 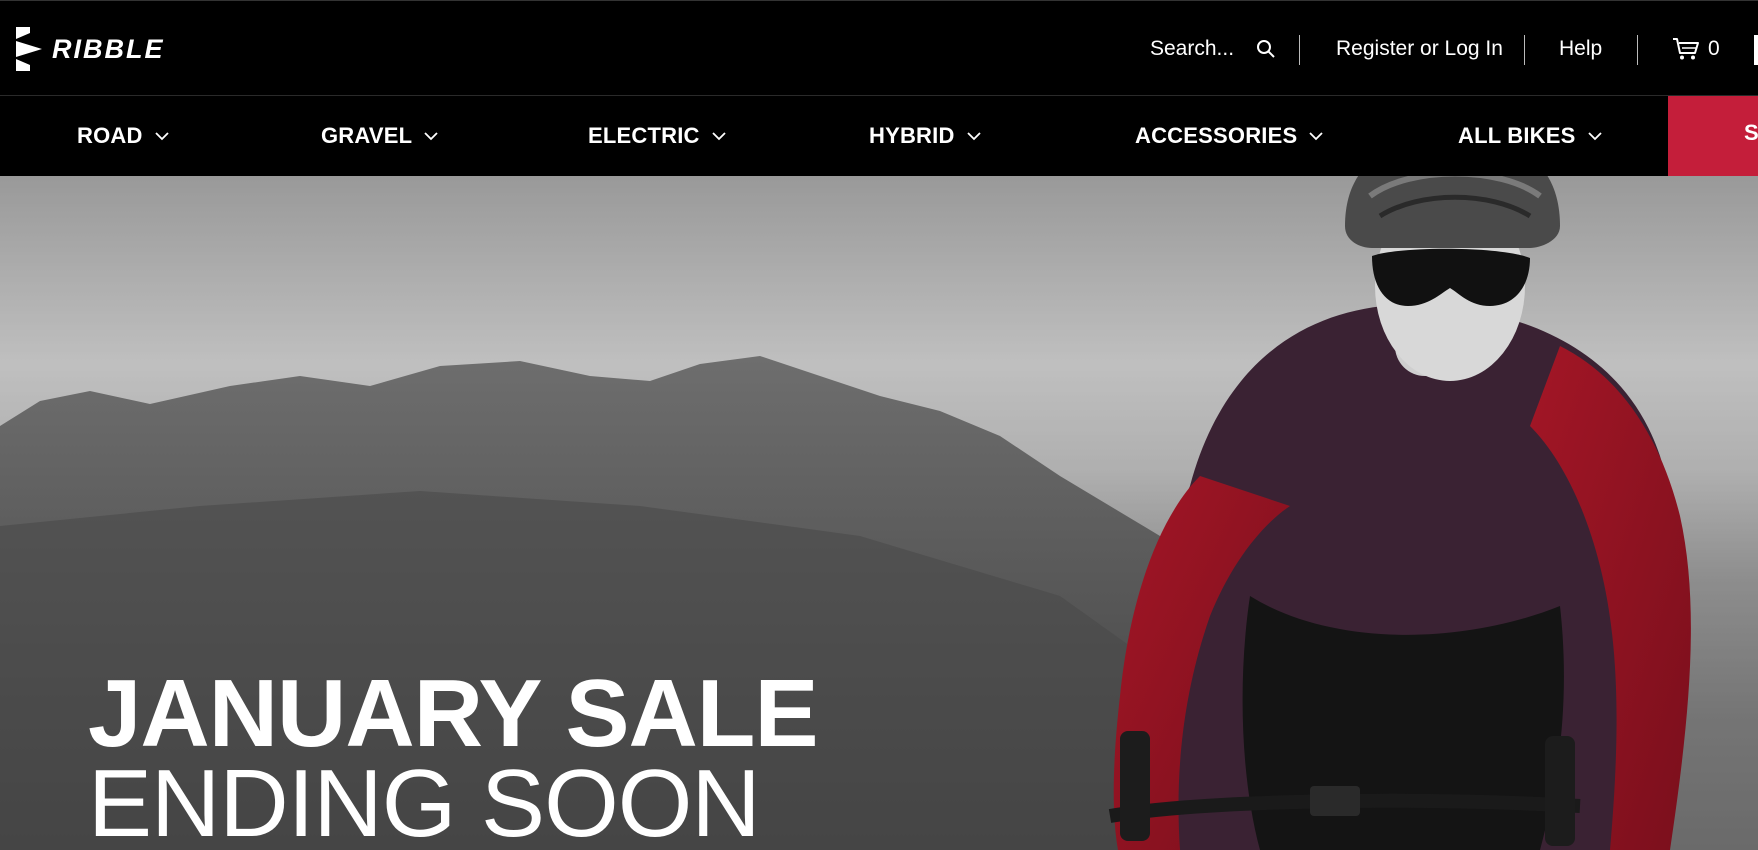 What do you see at coordinates (644, 135) in the screenshot?
I see `nav-item-label: ELECTRIC` at bounding box center [644, 135].